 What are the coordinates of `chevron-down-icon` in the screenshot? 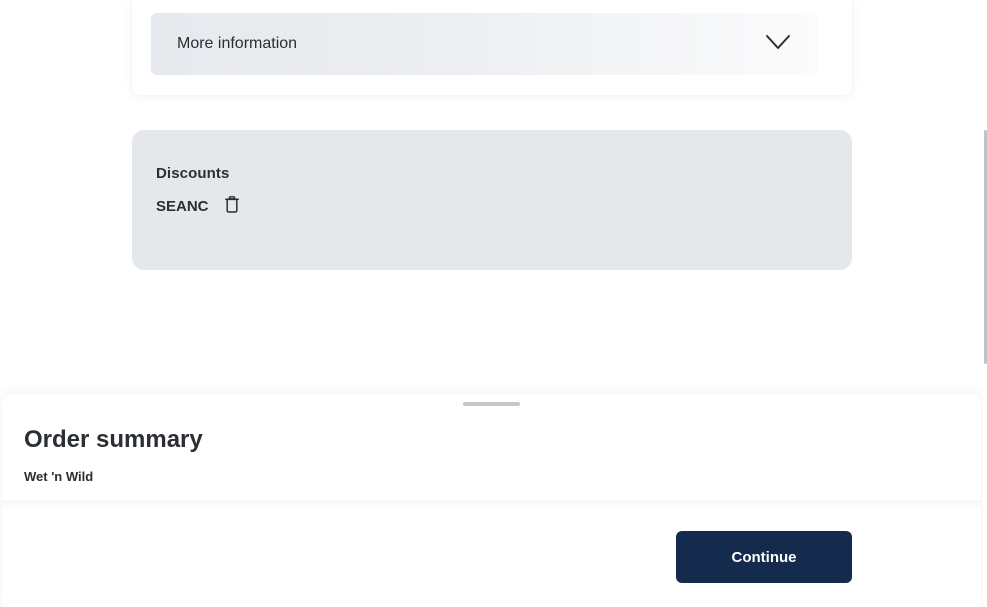 It's located at (778, 44).